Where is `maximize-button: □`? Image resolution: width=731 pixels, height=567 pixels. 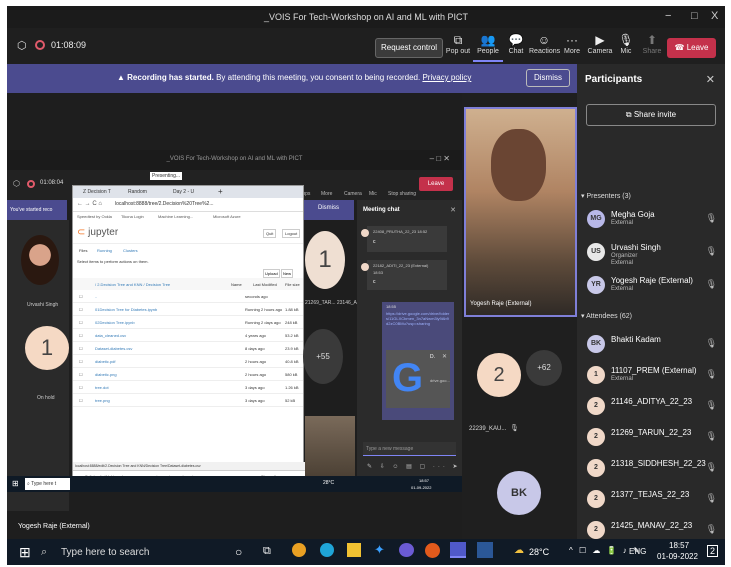 maximize-button: □ is located at coordinates (694, 16).